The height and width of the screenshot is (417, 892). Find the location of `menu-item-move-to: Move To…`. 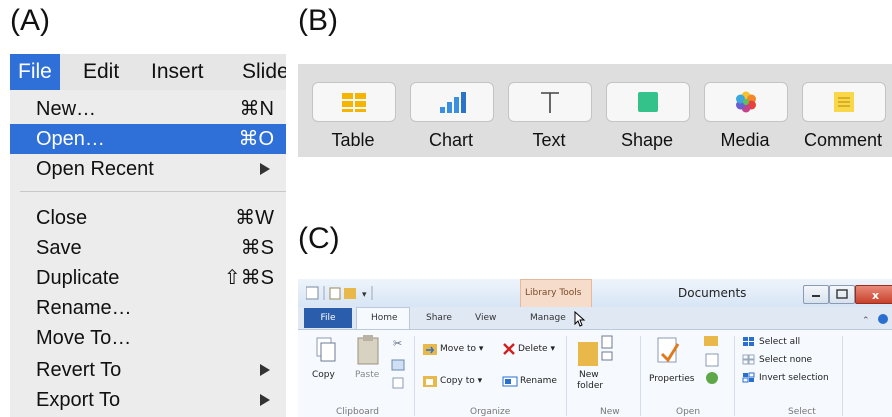

menu-item-move-to: Move To… is located at coordinates (148, 338).